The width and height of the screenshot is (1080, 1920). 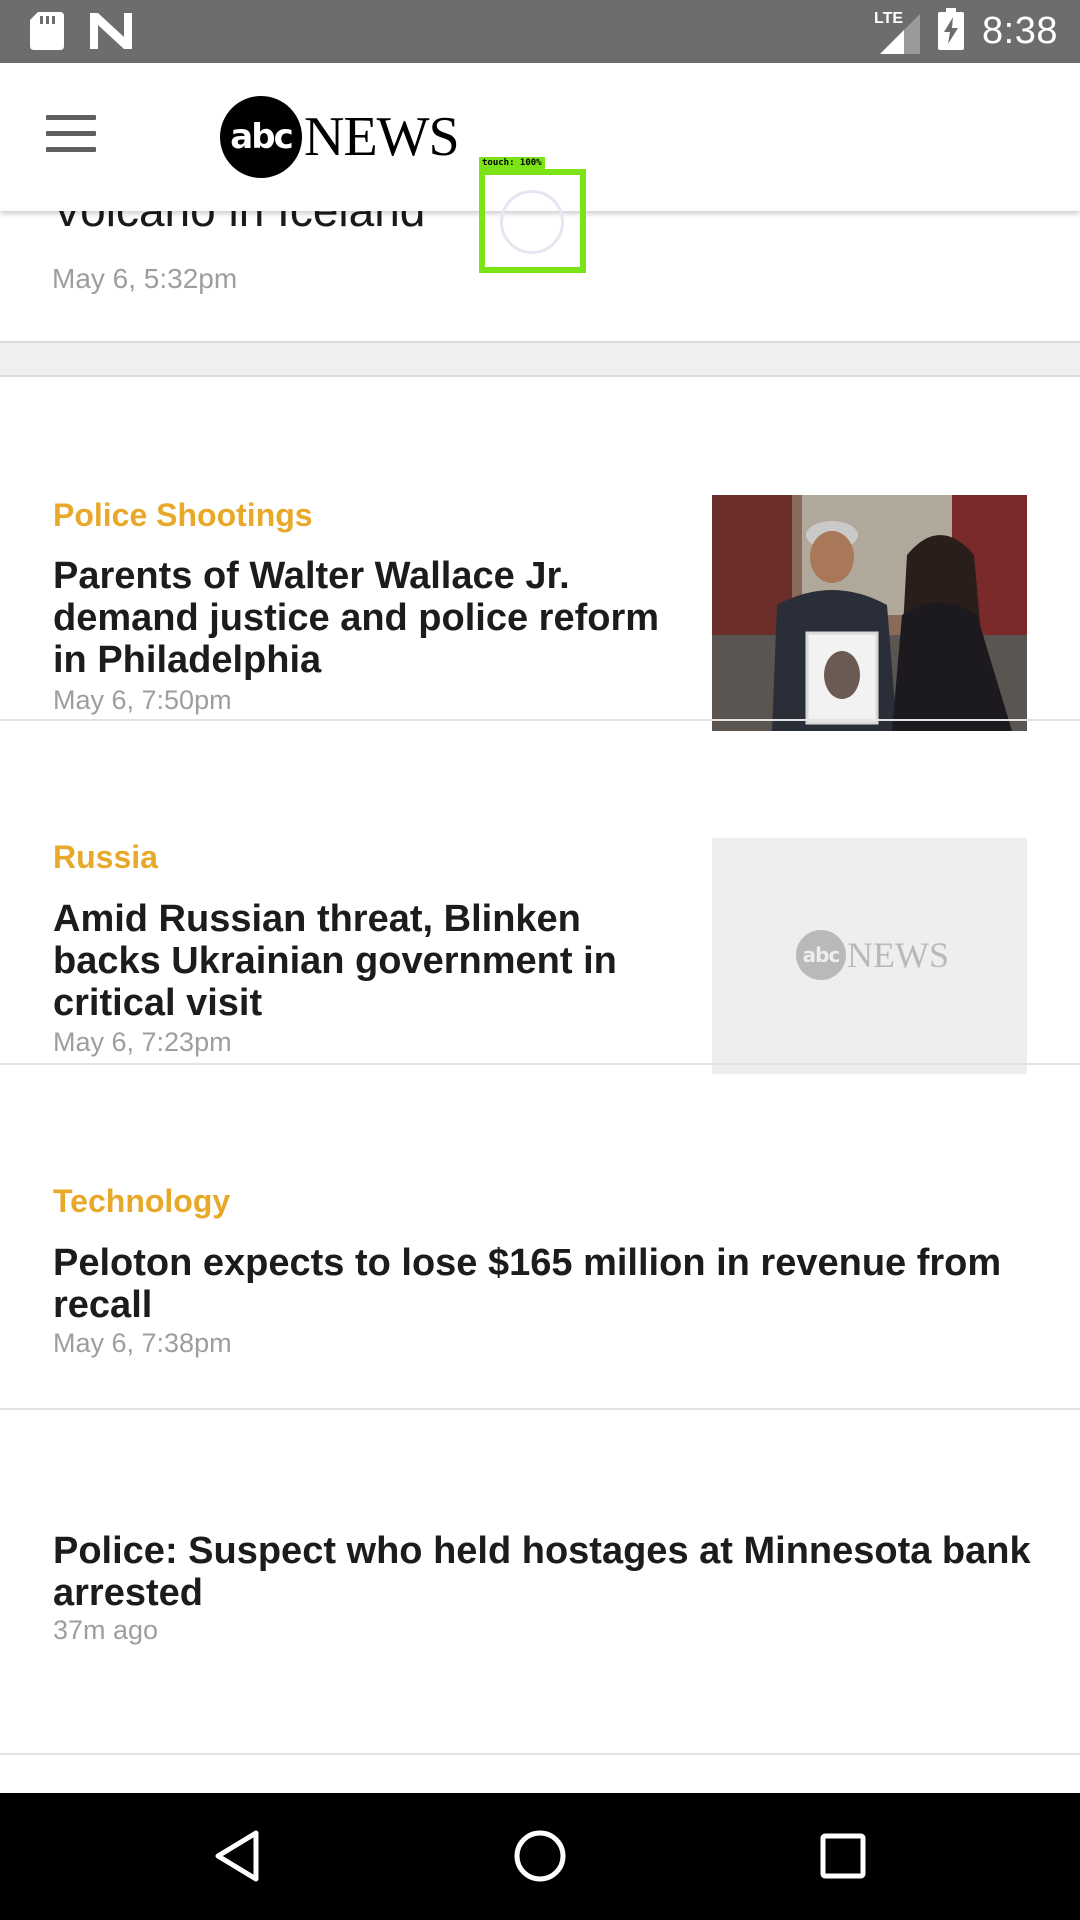 I want to click on n-logo-icon, so click(x=111, y=33).